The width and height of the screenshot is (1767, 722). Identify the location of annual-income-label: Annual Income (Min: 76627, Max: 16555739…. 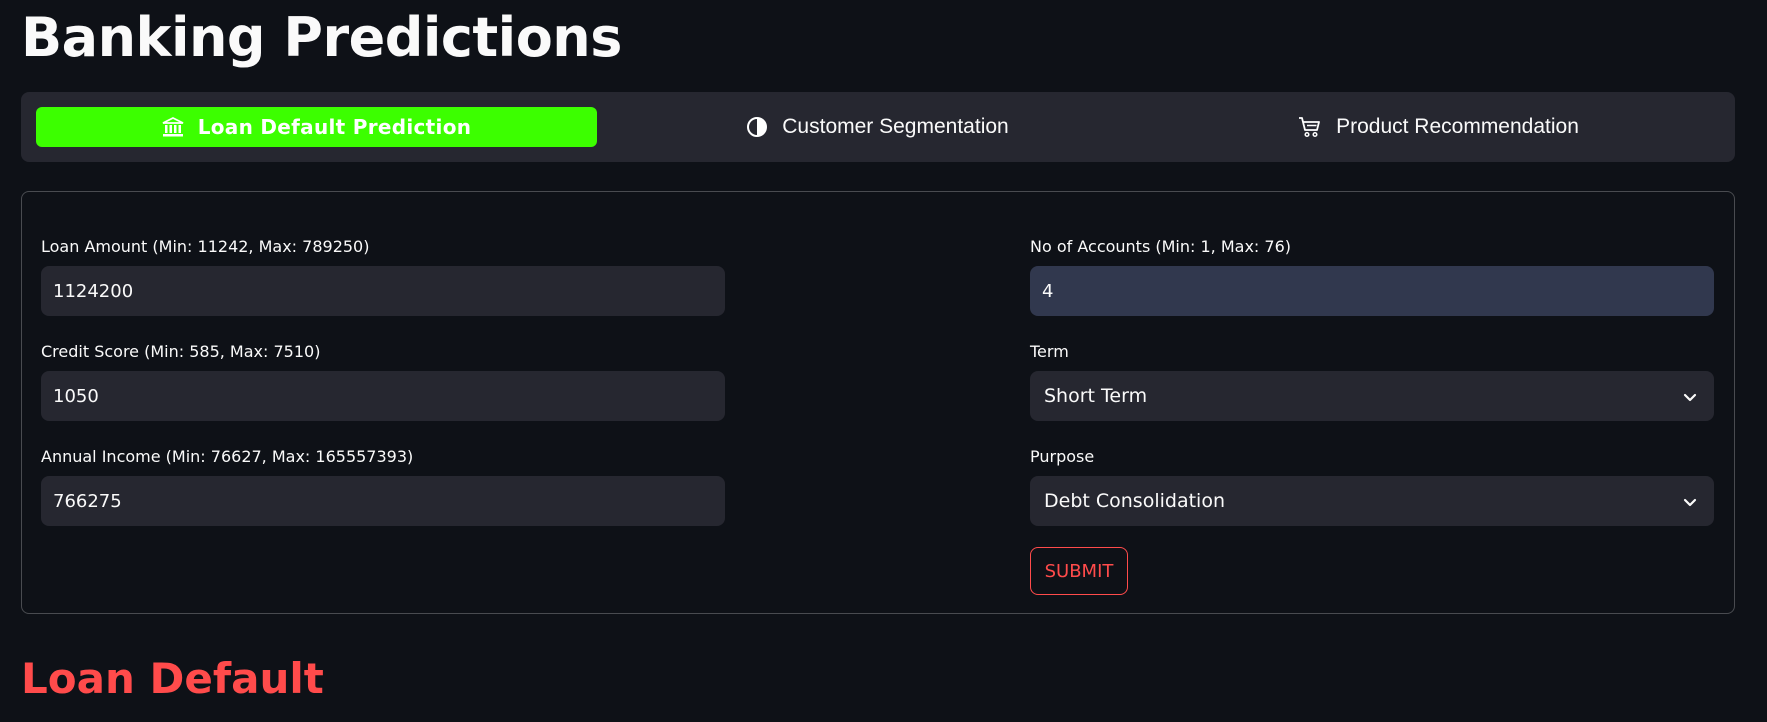
(227, 456).